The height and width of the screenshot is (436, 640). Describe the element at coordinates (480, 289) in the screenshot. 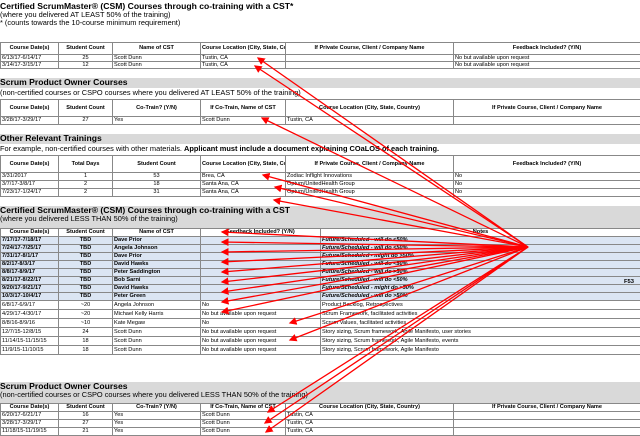

I see `table-cell: Future/Scheduled - might do >50%` at that location.